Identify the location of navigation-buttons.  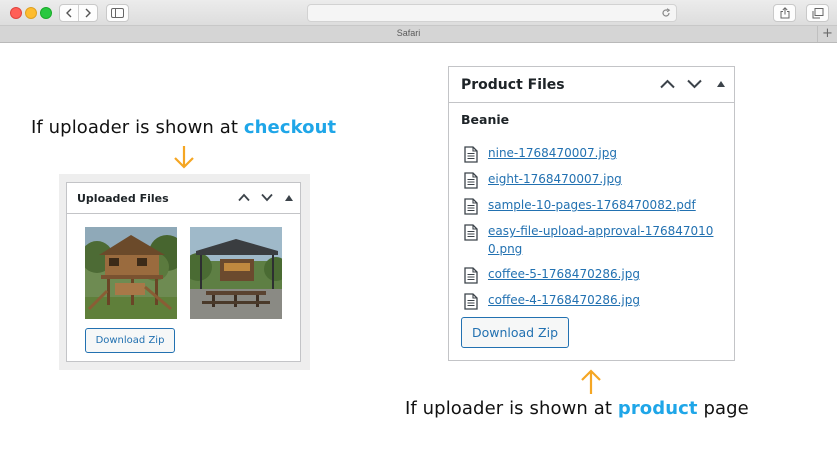
(78, 13).